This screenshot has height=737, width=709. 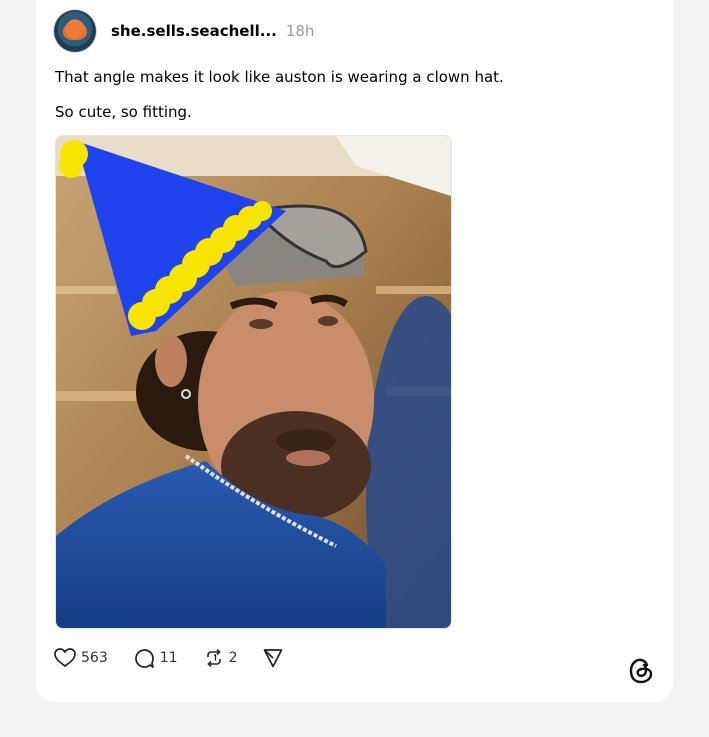 I want to click on share-button, so click(x=273, y=658).